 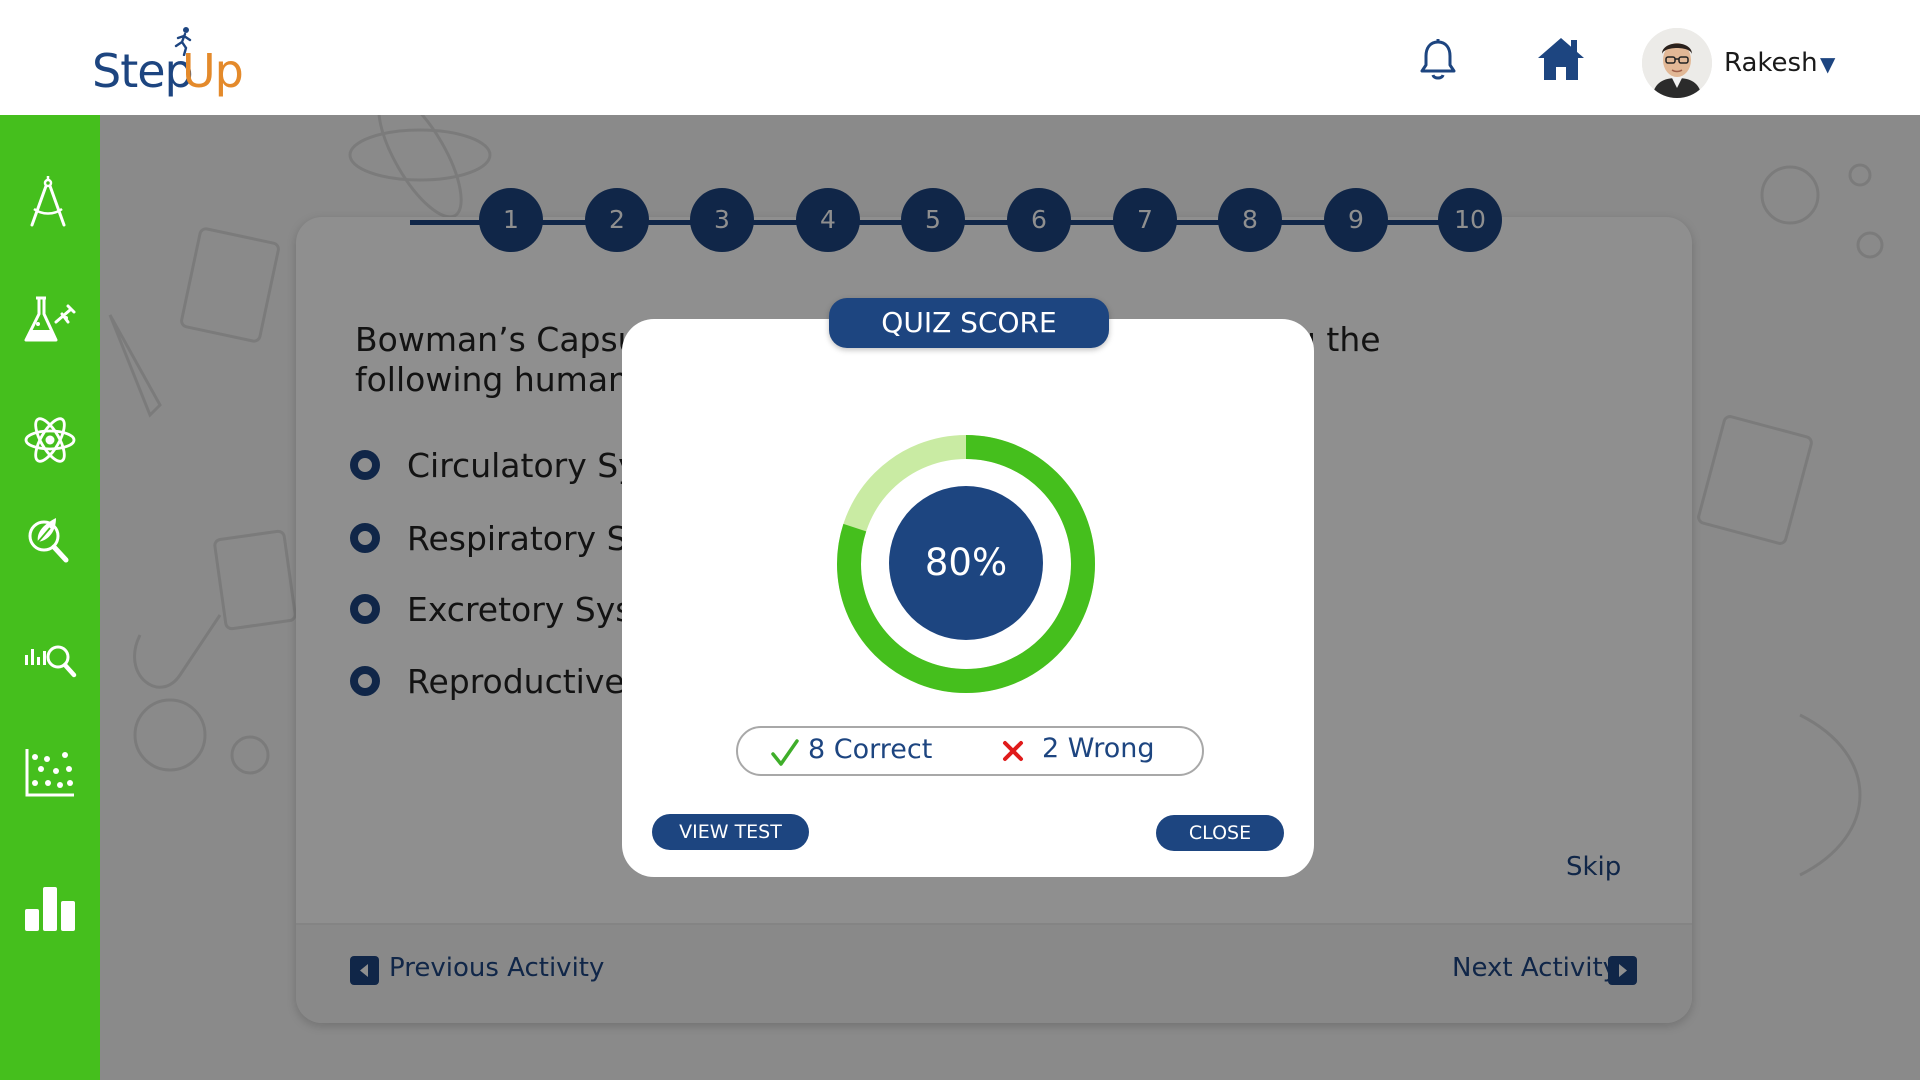 What do you see at coordinates (970, 751) in the screenshot?
I see `result-summary: 8 Correct 2 Wrong` at bounding box center [970, 751].